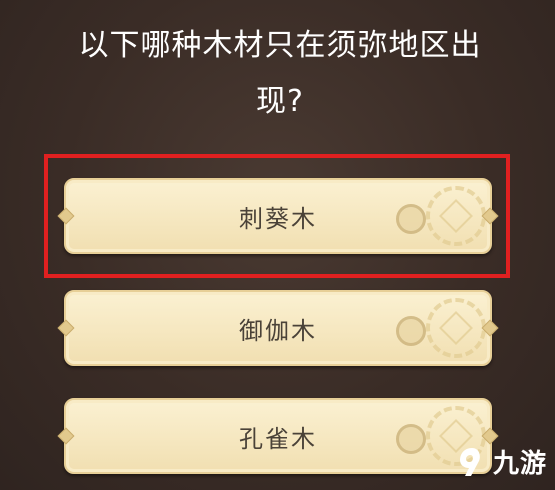  I want to click on question-line-2: 现?, so click(280, 101).